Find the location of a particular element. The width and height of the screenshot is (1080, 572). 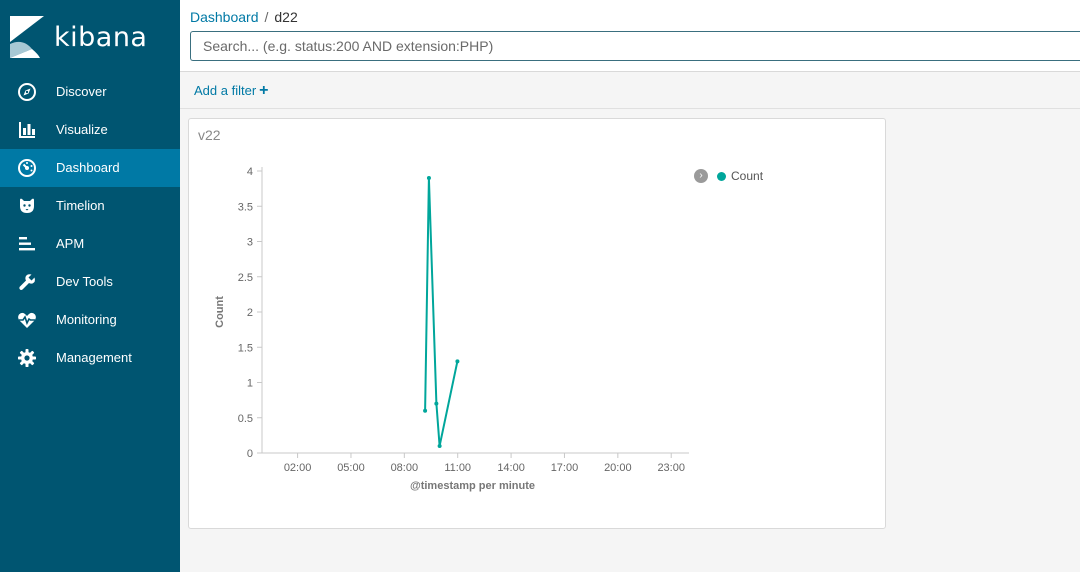

top-bar: Dashboard / d22 is located at coordinates (630, 36).